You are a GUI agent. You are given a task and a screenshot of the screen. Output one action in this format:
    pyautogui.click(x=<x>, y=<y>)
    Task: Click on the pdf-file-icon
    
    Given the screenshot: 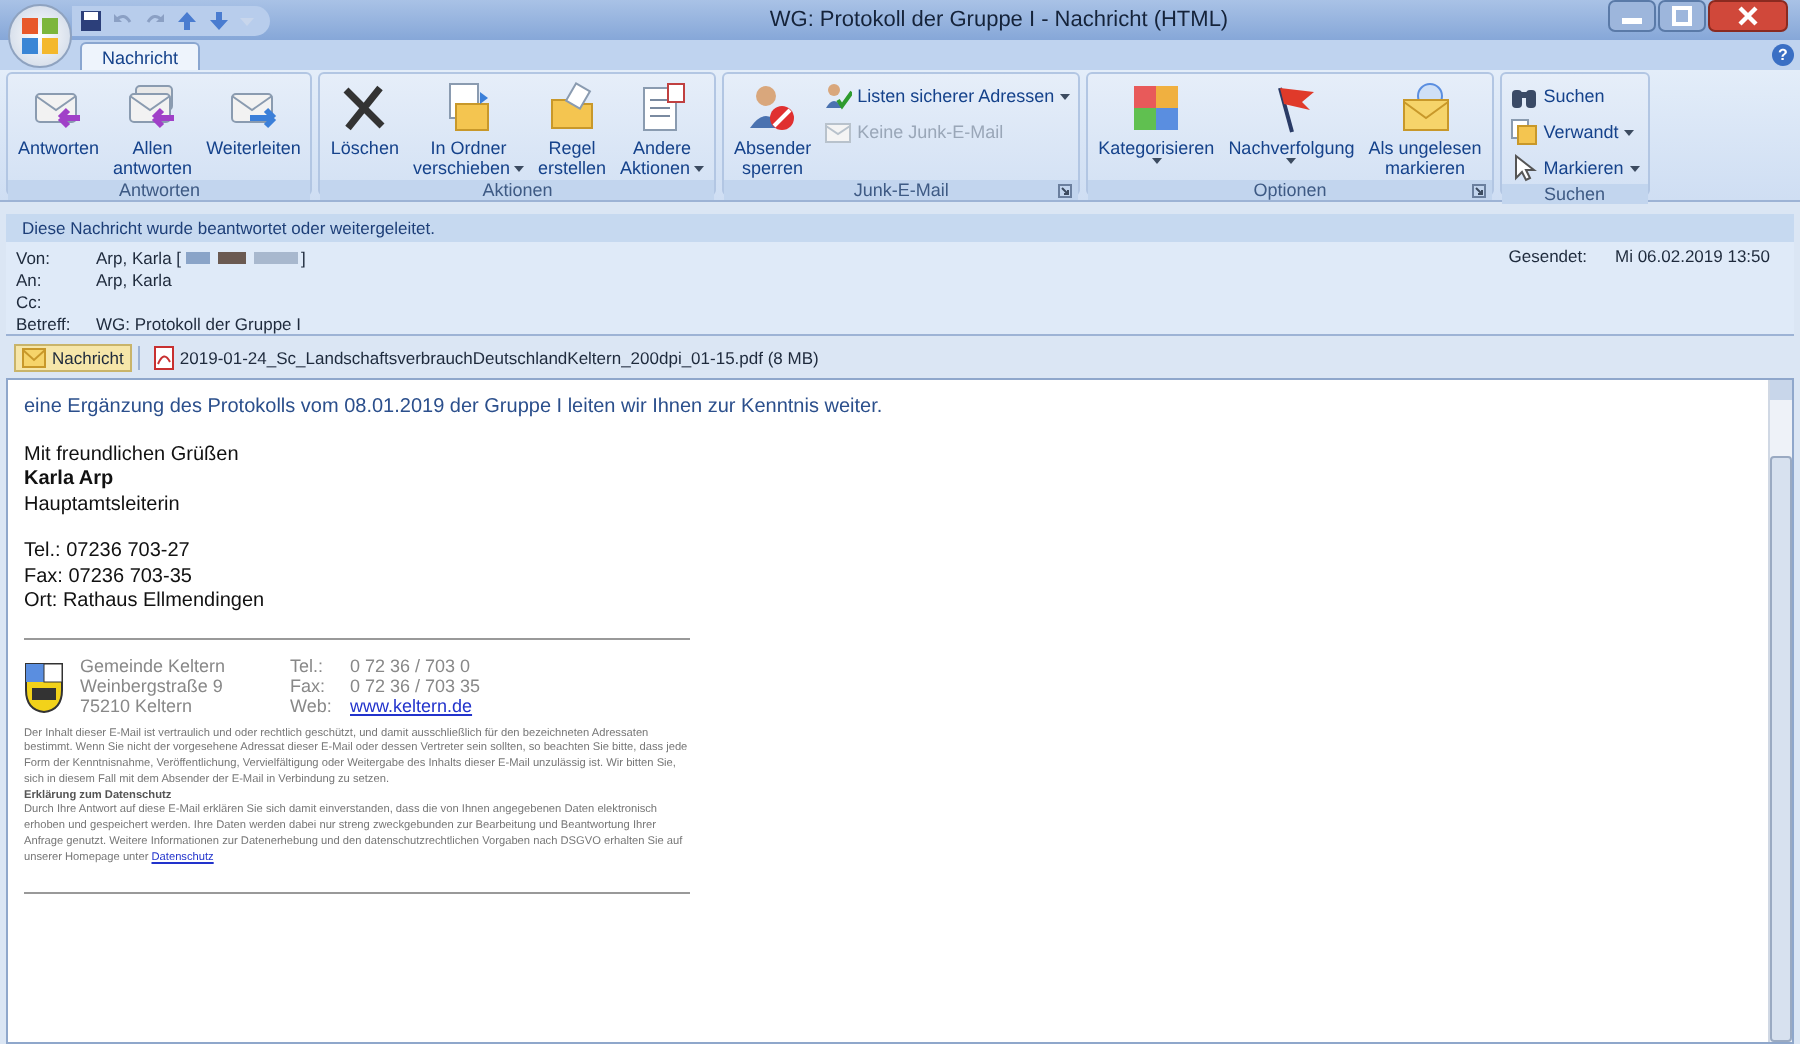 What is the action you would take?
    pyautogui.click(x=163, y=357)
    